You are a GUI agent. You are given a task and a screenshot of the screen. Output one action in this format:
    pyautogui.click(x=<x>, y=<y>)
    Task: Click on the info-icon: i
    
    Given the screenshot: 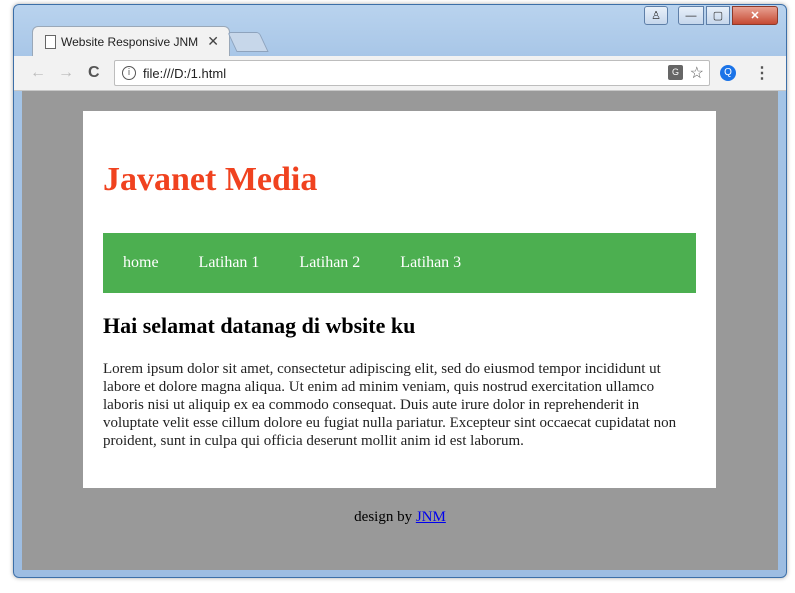 What is the action you would take?
    pyautogui.click(x=129, y=73)
    